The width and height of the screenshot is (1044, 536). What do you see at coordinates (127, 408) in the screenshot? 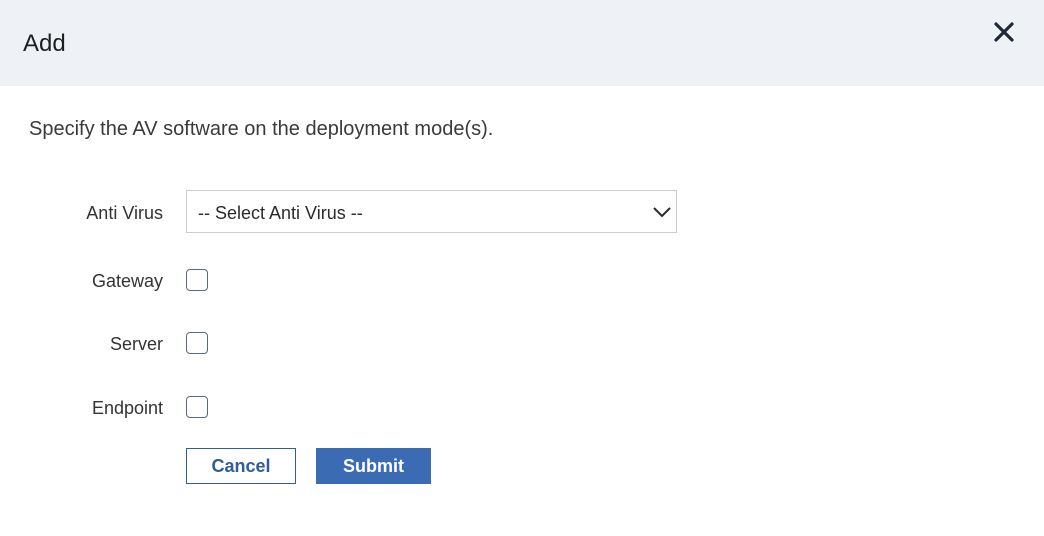
I see `endpoint-label: Endpoint` at bounding box center [127, 408].